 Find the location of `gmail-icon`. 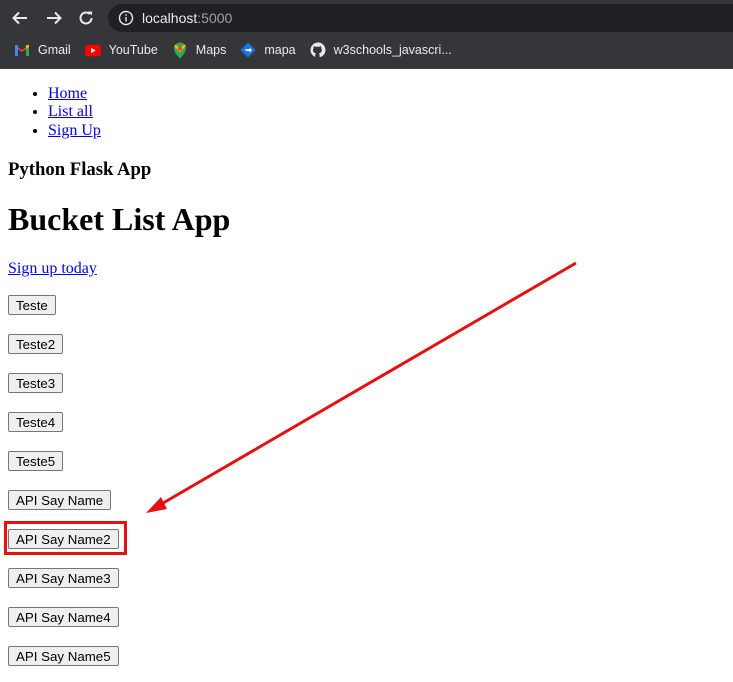

gmail-icon is located at coordinates (22, 50).